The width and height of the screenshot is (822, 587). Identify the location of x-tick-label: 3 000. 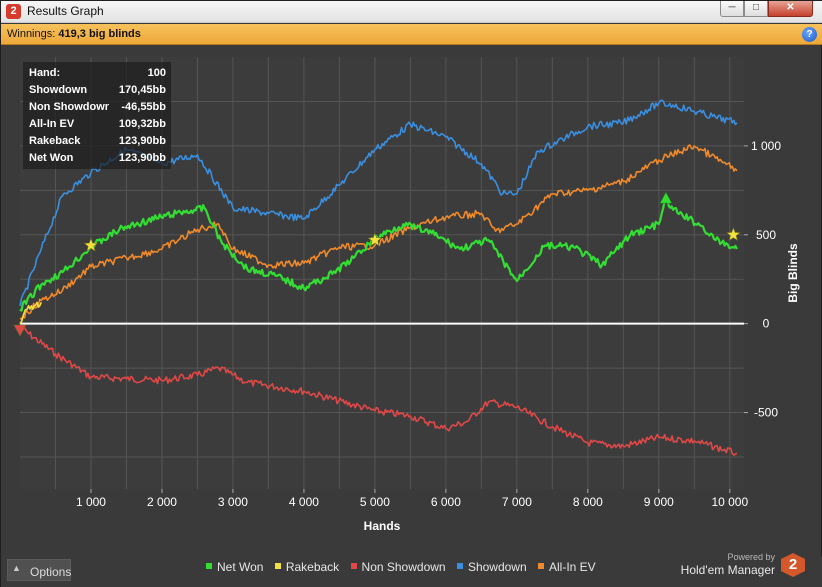
(233, 502).